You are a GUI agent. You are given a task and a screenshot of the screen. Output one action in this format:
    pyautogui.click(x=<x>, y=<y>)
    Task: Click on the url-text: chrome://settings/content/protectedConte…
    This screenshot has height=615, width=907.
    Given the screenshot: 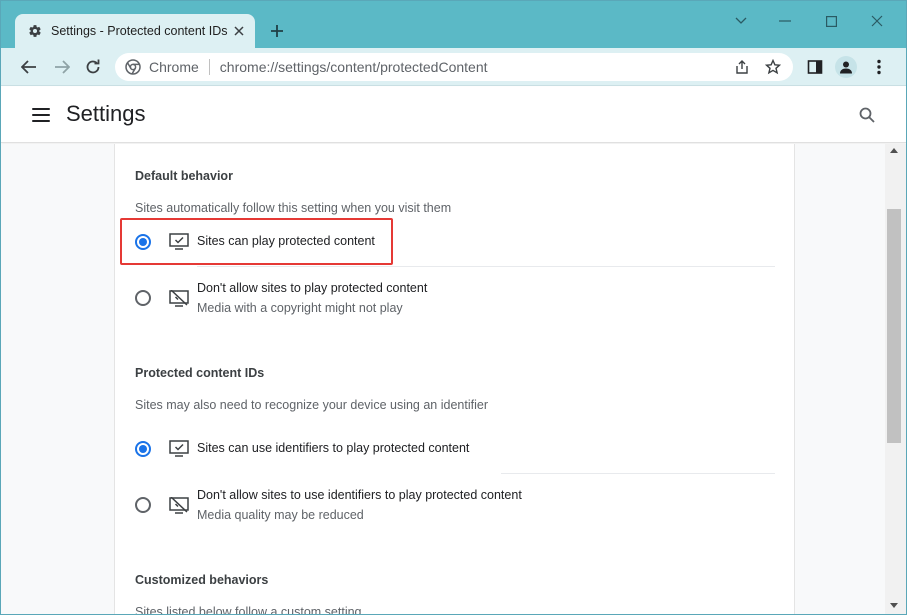 What is the action you would take?
    pyautogui.click(x=354, y=67)
    